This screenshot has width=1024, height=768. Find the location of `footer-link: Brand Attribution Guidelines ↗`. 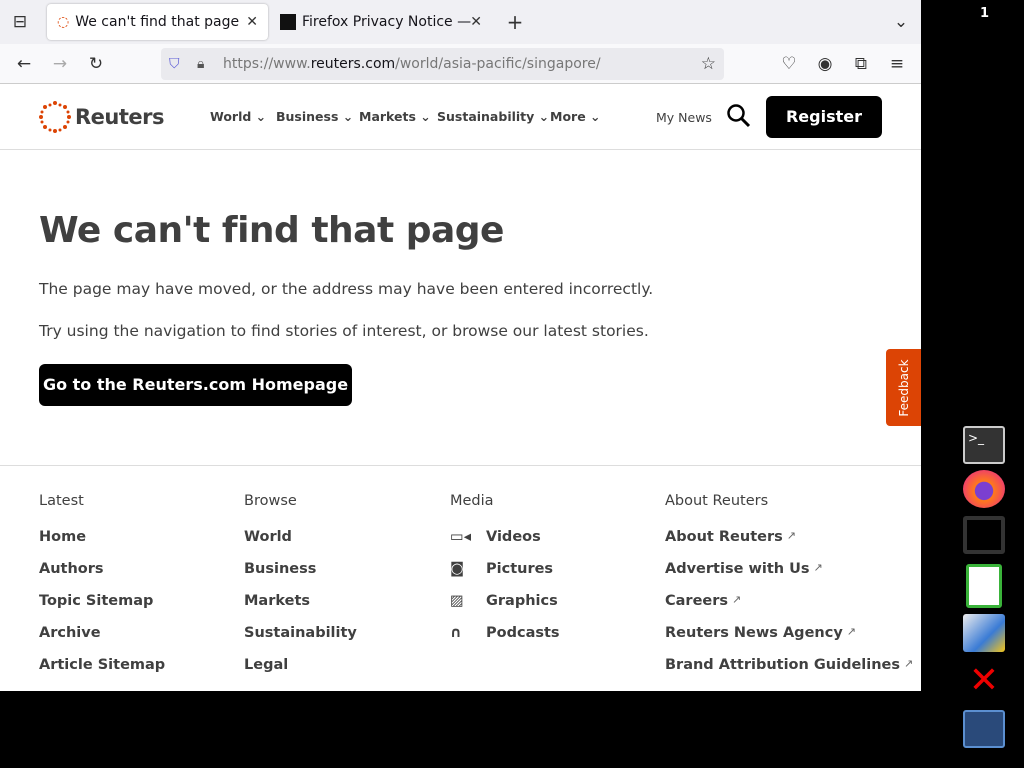

footer-link: Brand Attribution Guidelines ↗ is located at coordinates (789, 673).